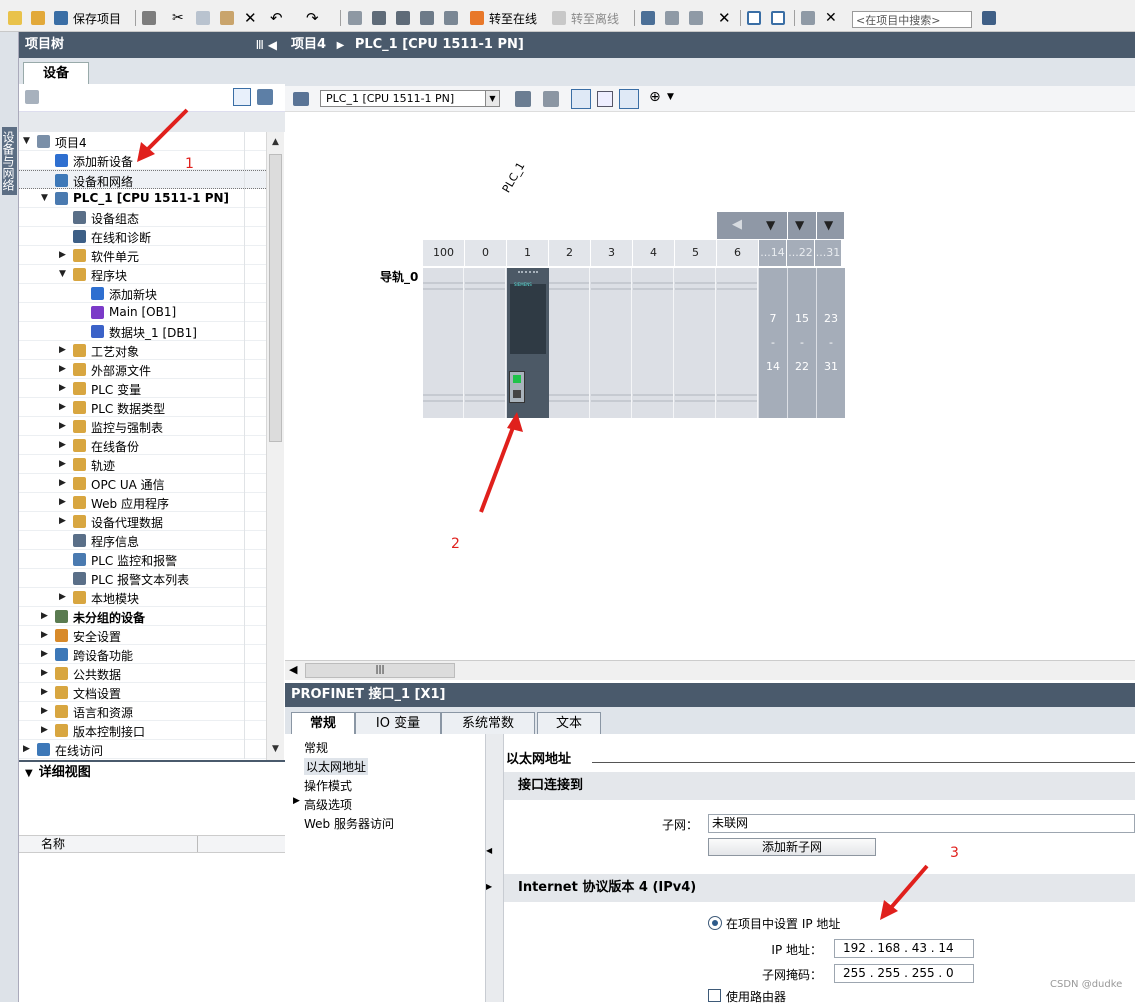 The image size is (1135, 1005). What do you see at coordinates (275, 446) in the screenshot?
I see `project-tree-scrollbar: ▲ ▼` at bounding box center [275, 446].